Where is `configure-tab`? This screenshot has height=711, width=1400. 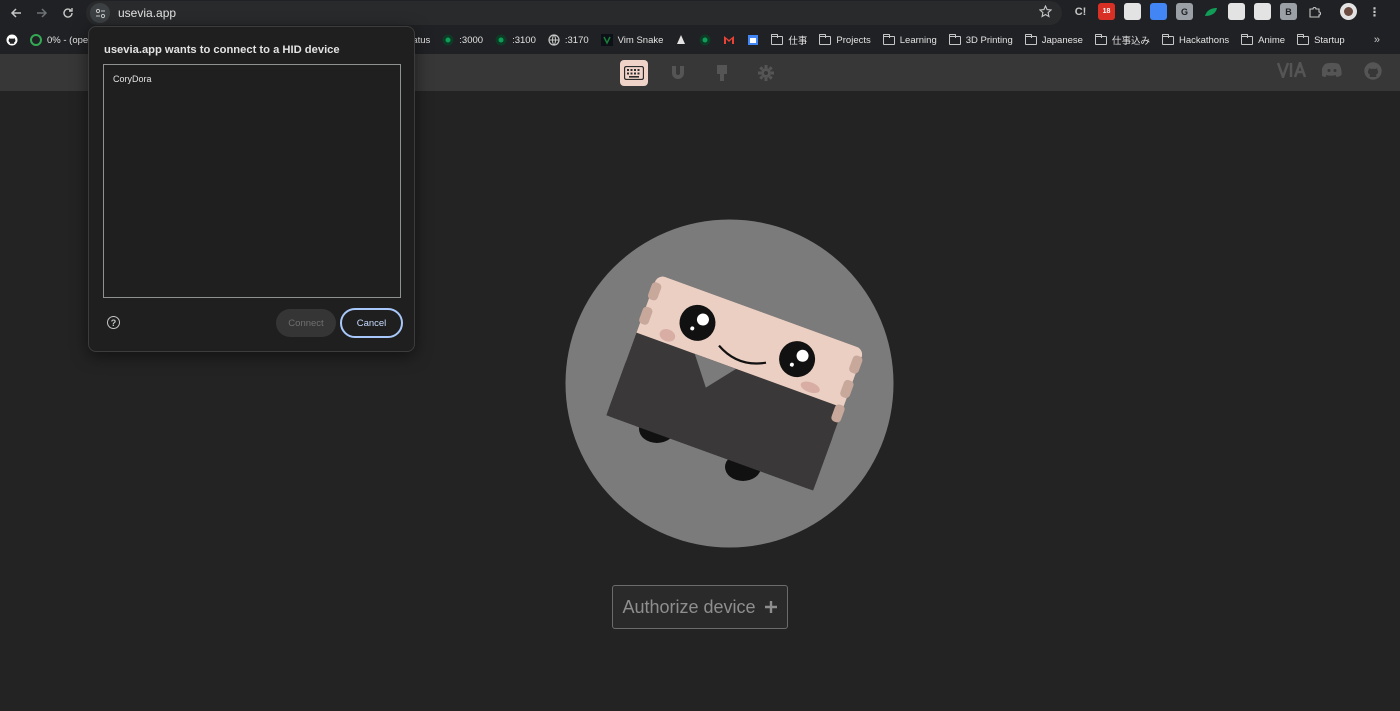 configure-tab is located at coordinates (634, 73).